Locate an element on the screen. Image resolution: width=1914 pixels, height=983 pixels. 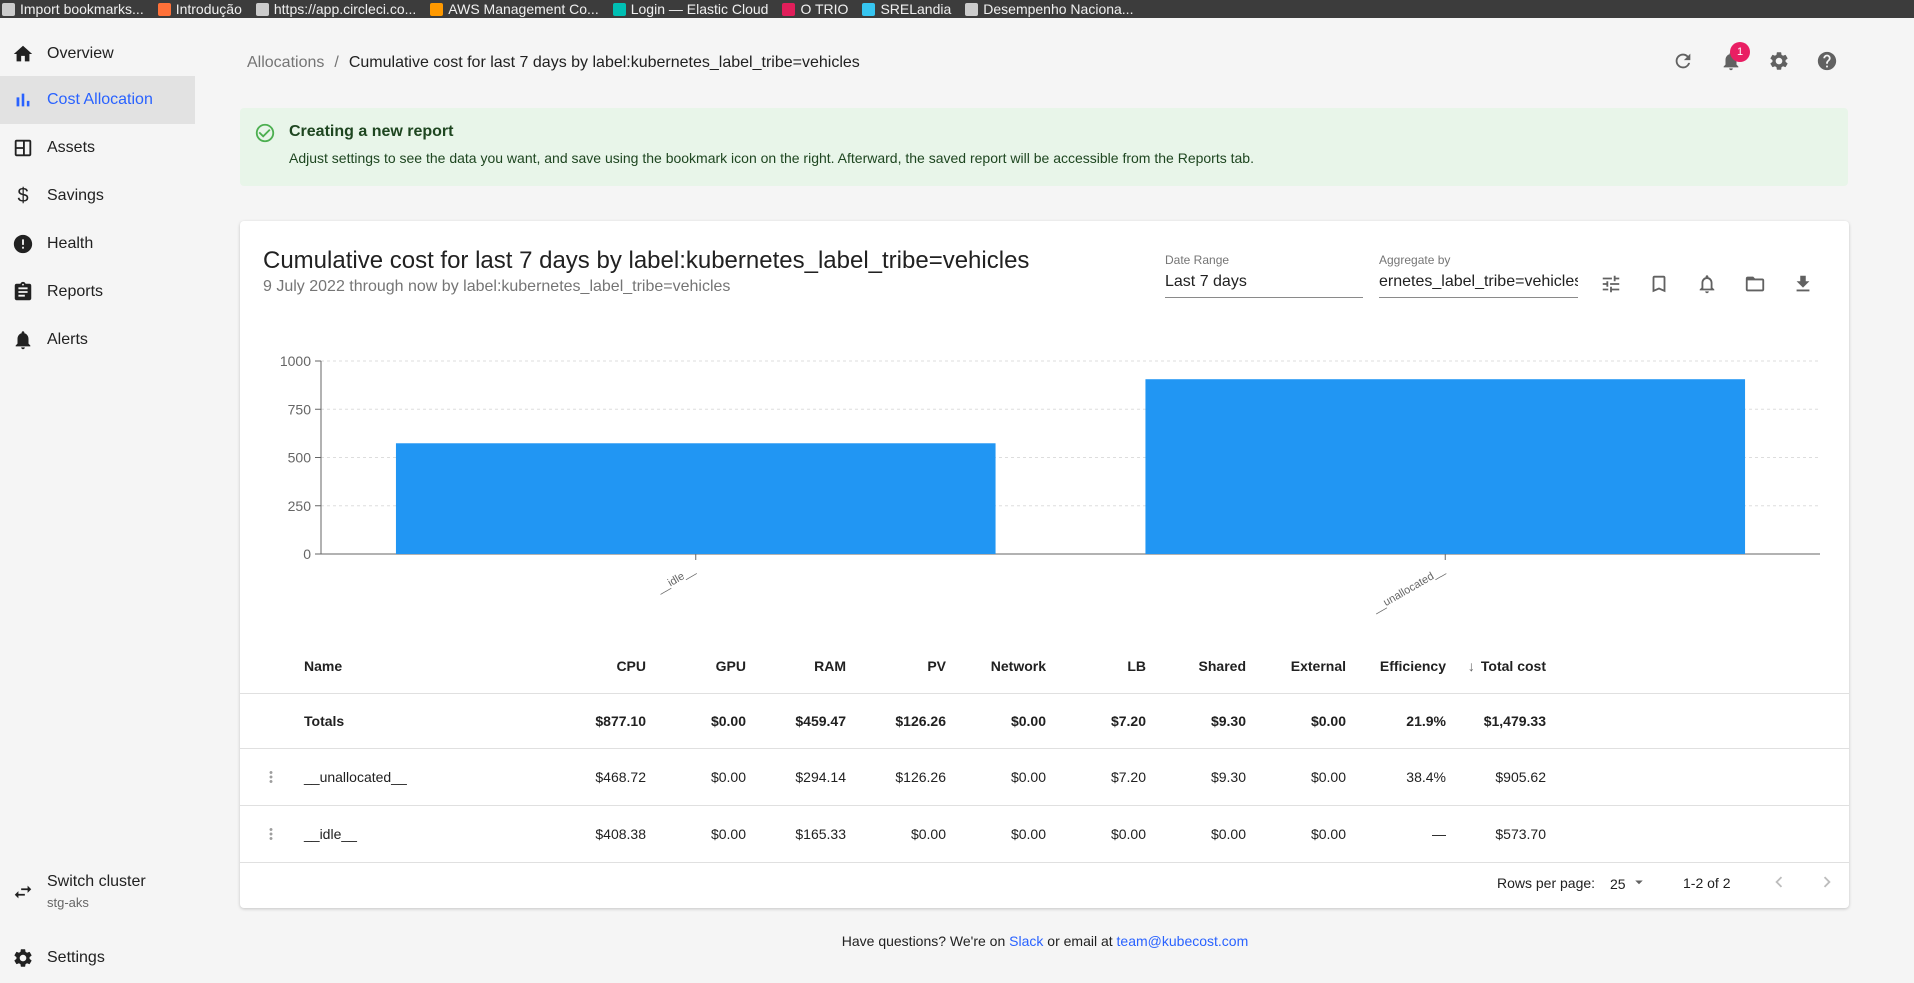
sidebar-item-savings: $ Savings is located at coordinates (97, 196).